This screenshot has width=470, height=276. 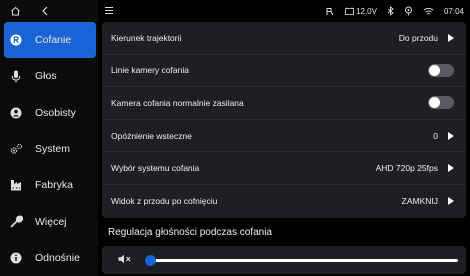 I want to click on home-button, so click(x=15, y=11).